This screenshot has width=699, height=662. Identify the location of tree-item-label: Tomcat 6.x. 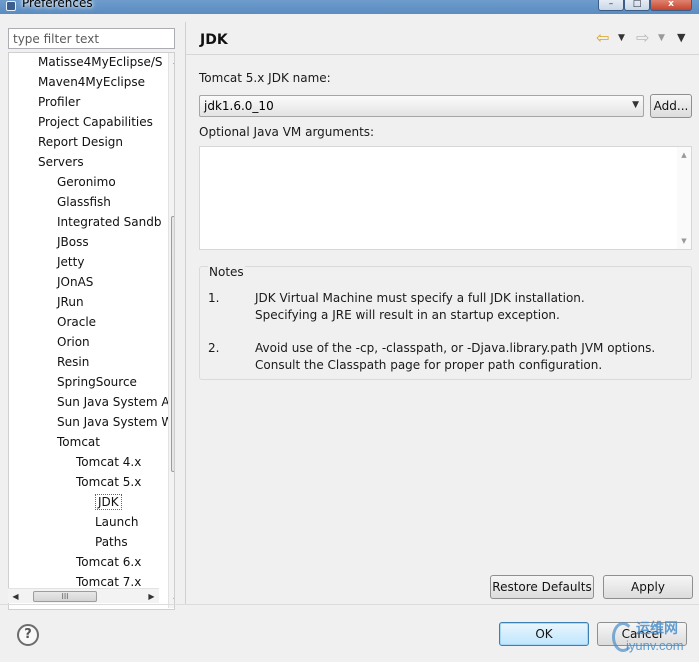
(109, 562).